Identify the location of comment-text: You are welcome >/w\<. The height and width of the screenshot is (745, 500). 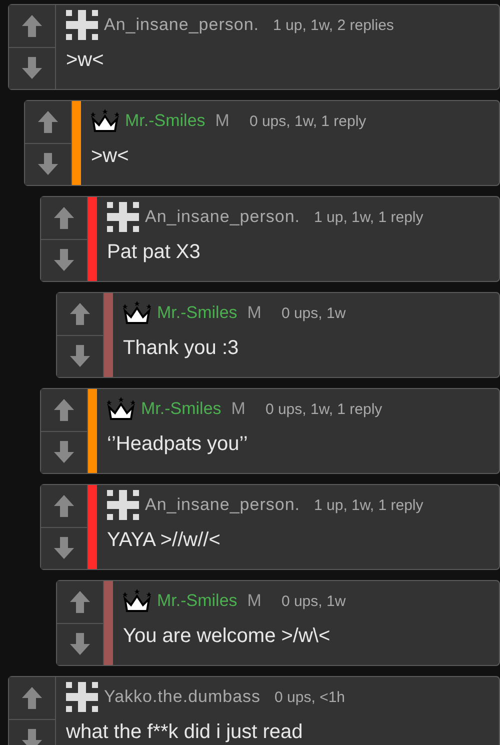
(227, 636).